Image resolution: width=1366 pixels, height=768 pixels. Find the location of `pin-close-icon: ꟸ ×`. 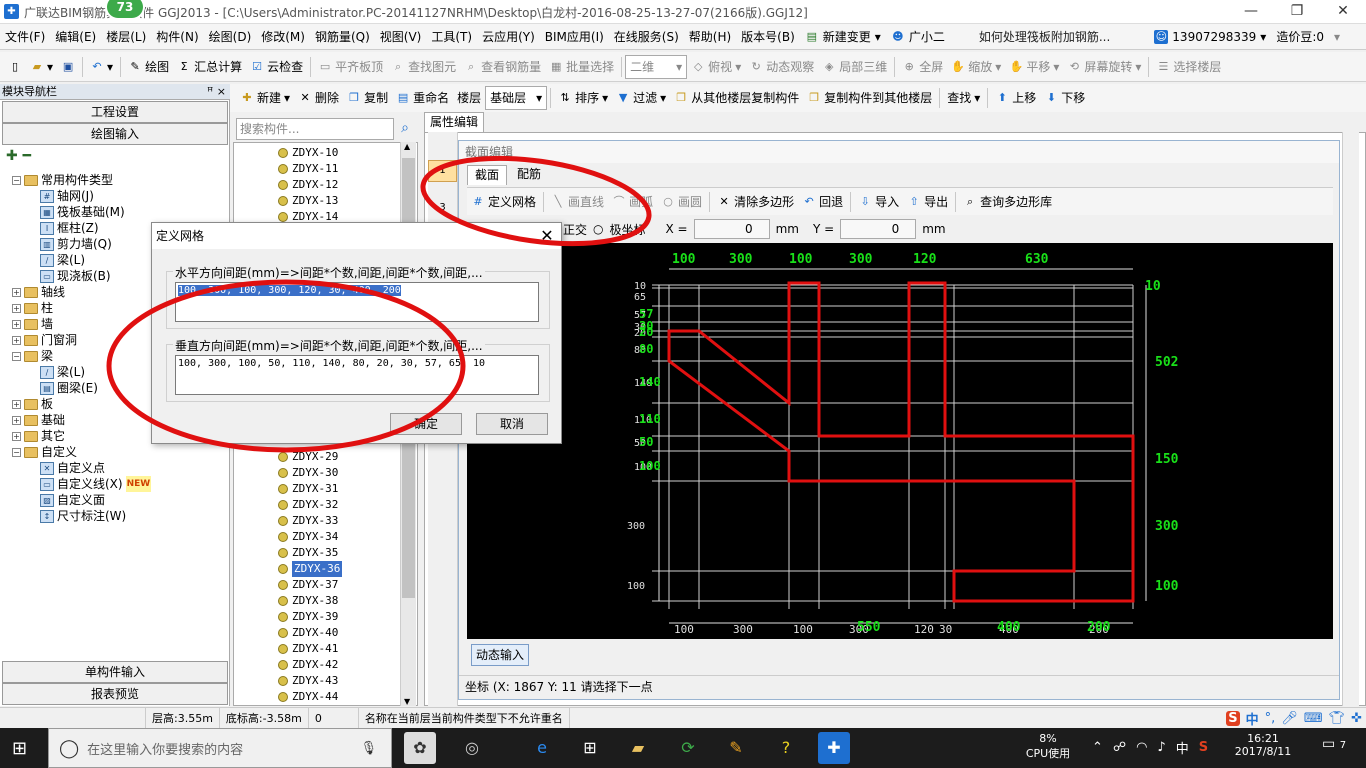

pin-close-icon: ꟸ × is located at coordinates (216, 92).